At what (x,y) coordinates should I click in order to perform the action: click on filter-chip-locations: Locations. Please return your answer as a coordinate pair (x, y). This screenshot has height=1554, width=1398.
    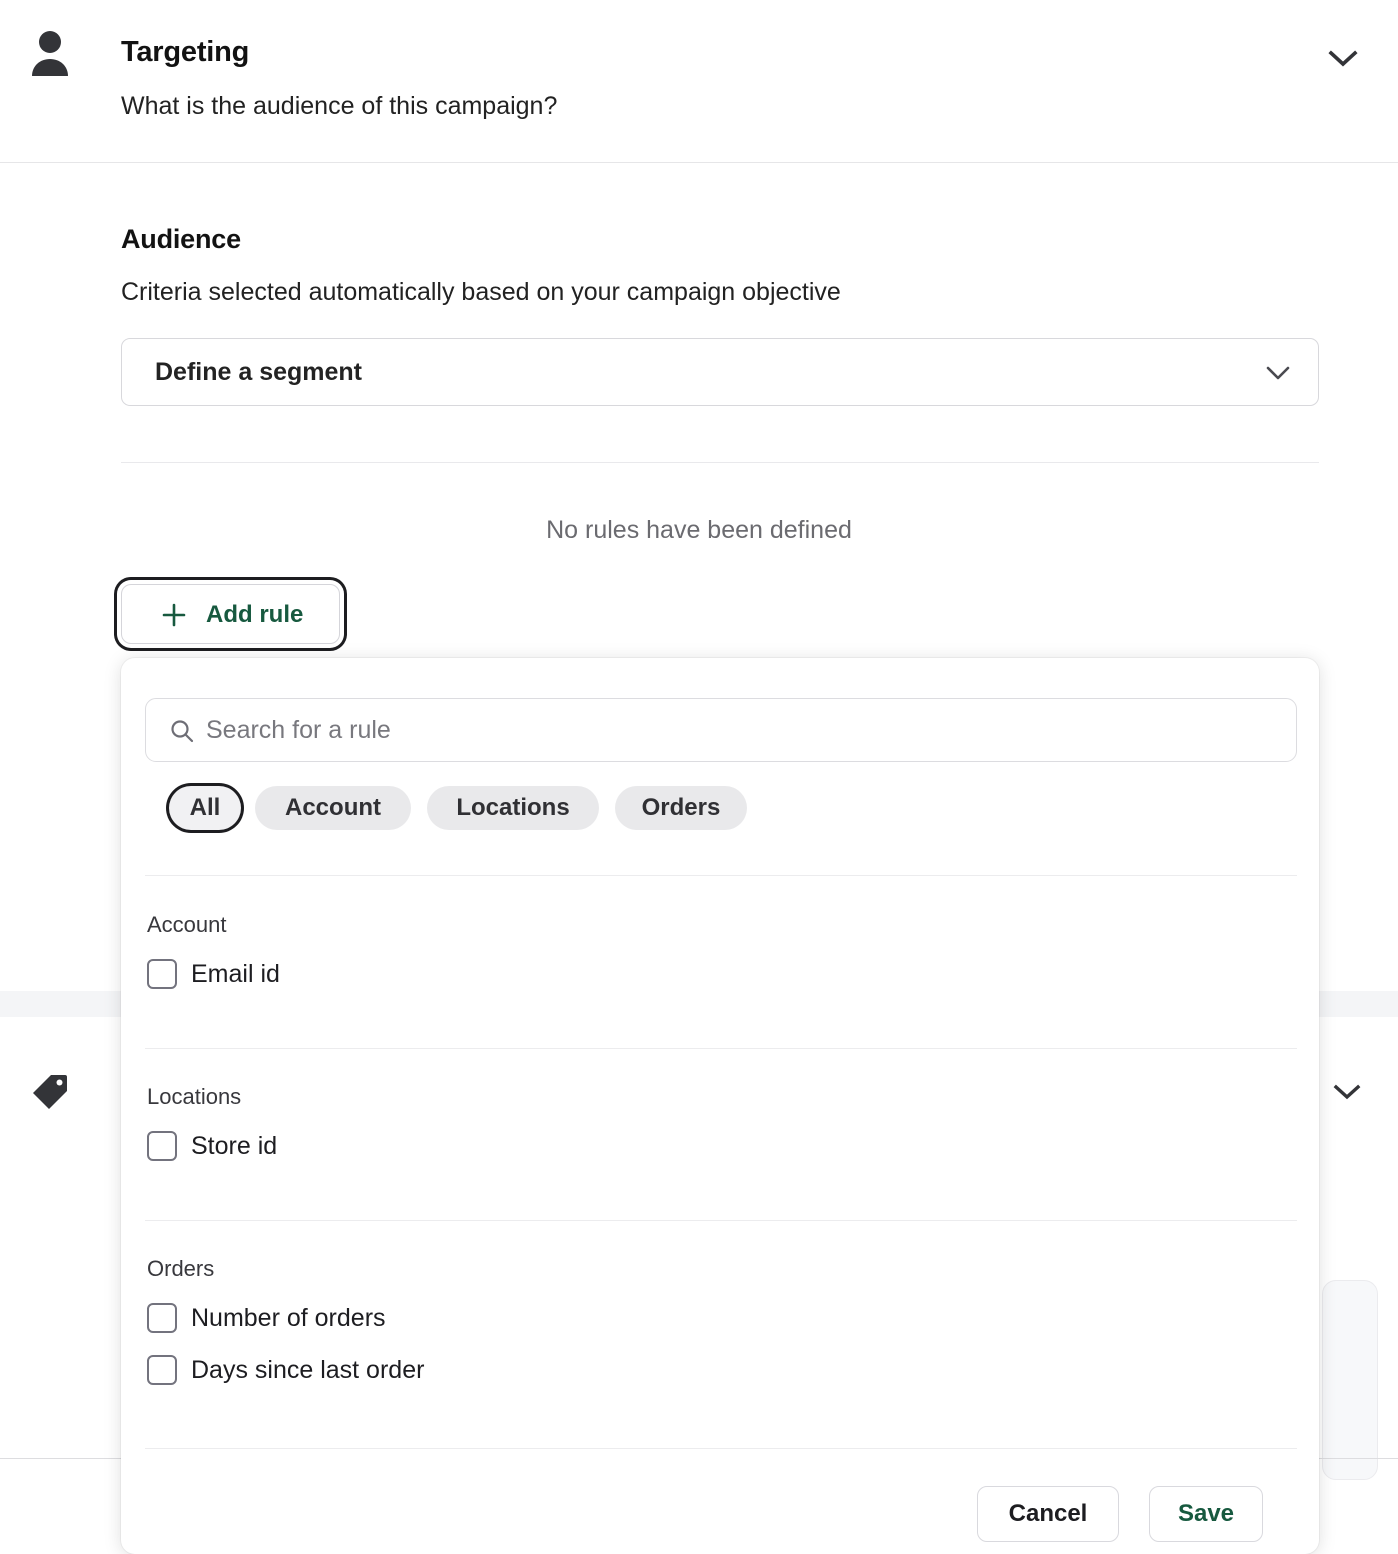
    Looking at the image, I should click on (513, 808).